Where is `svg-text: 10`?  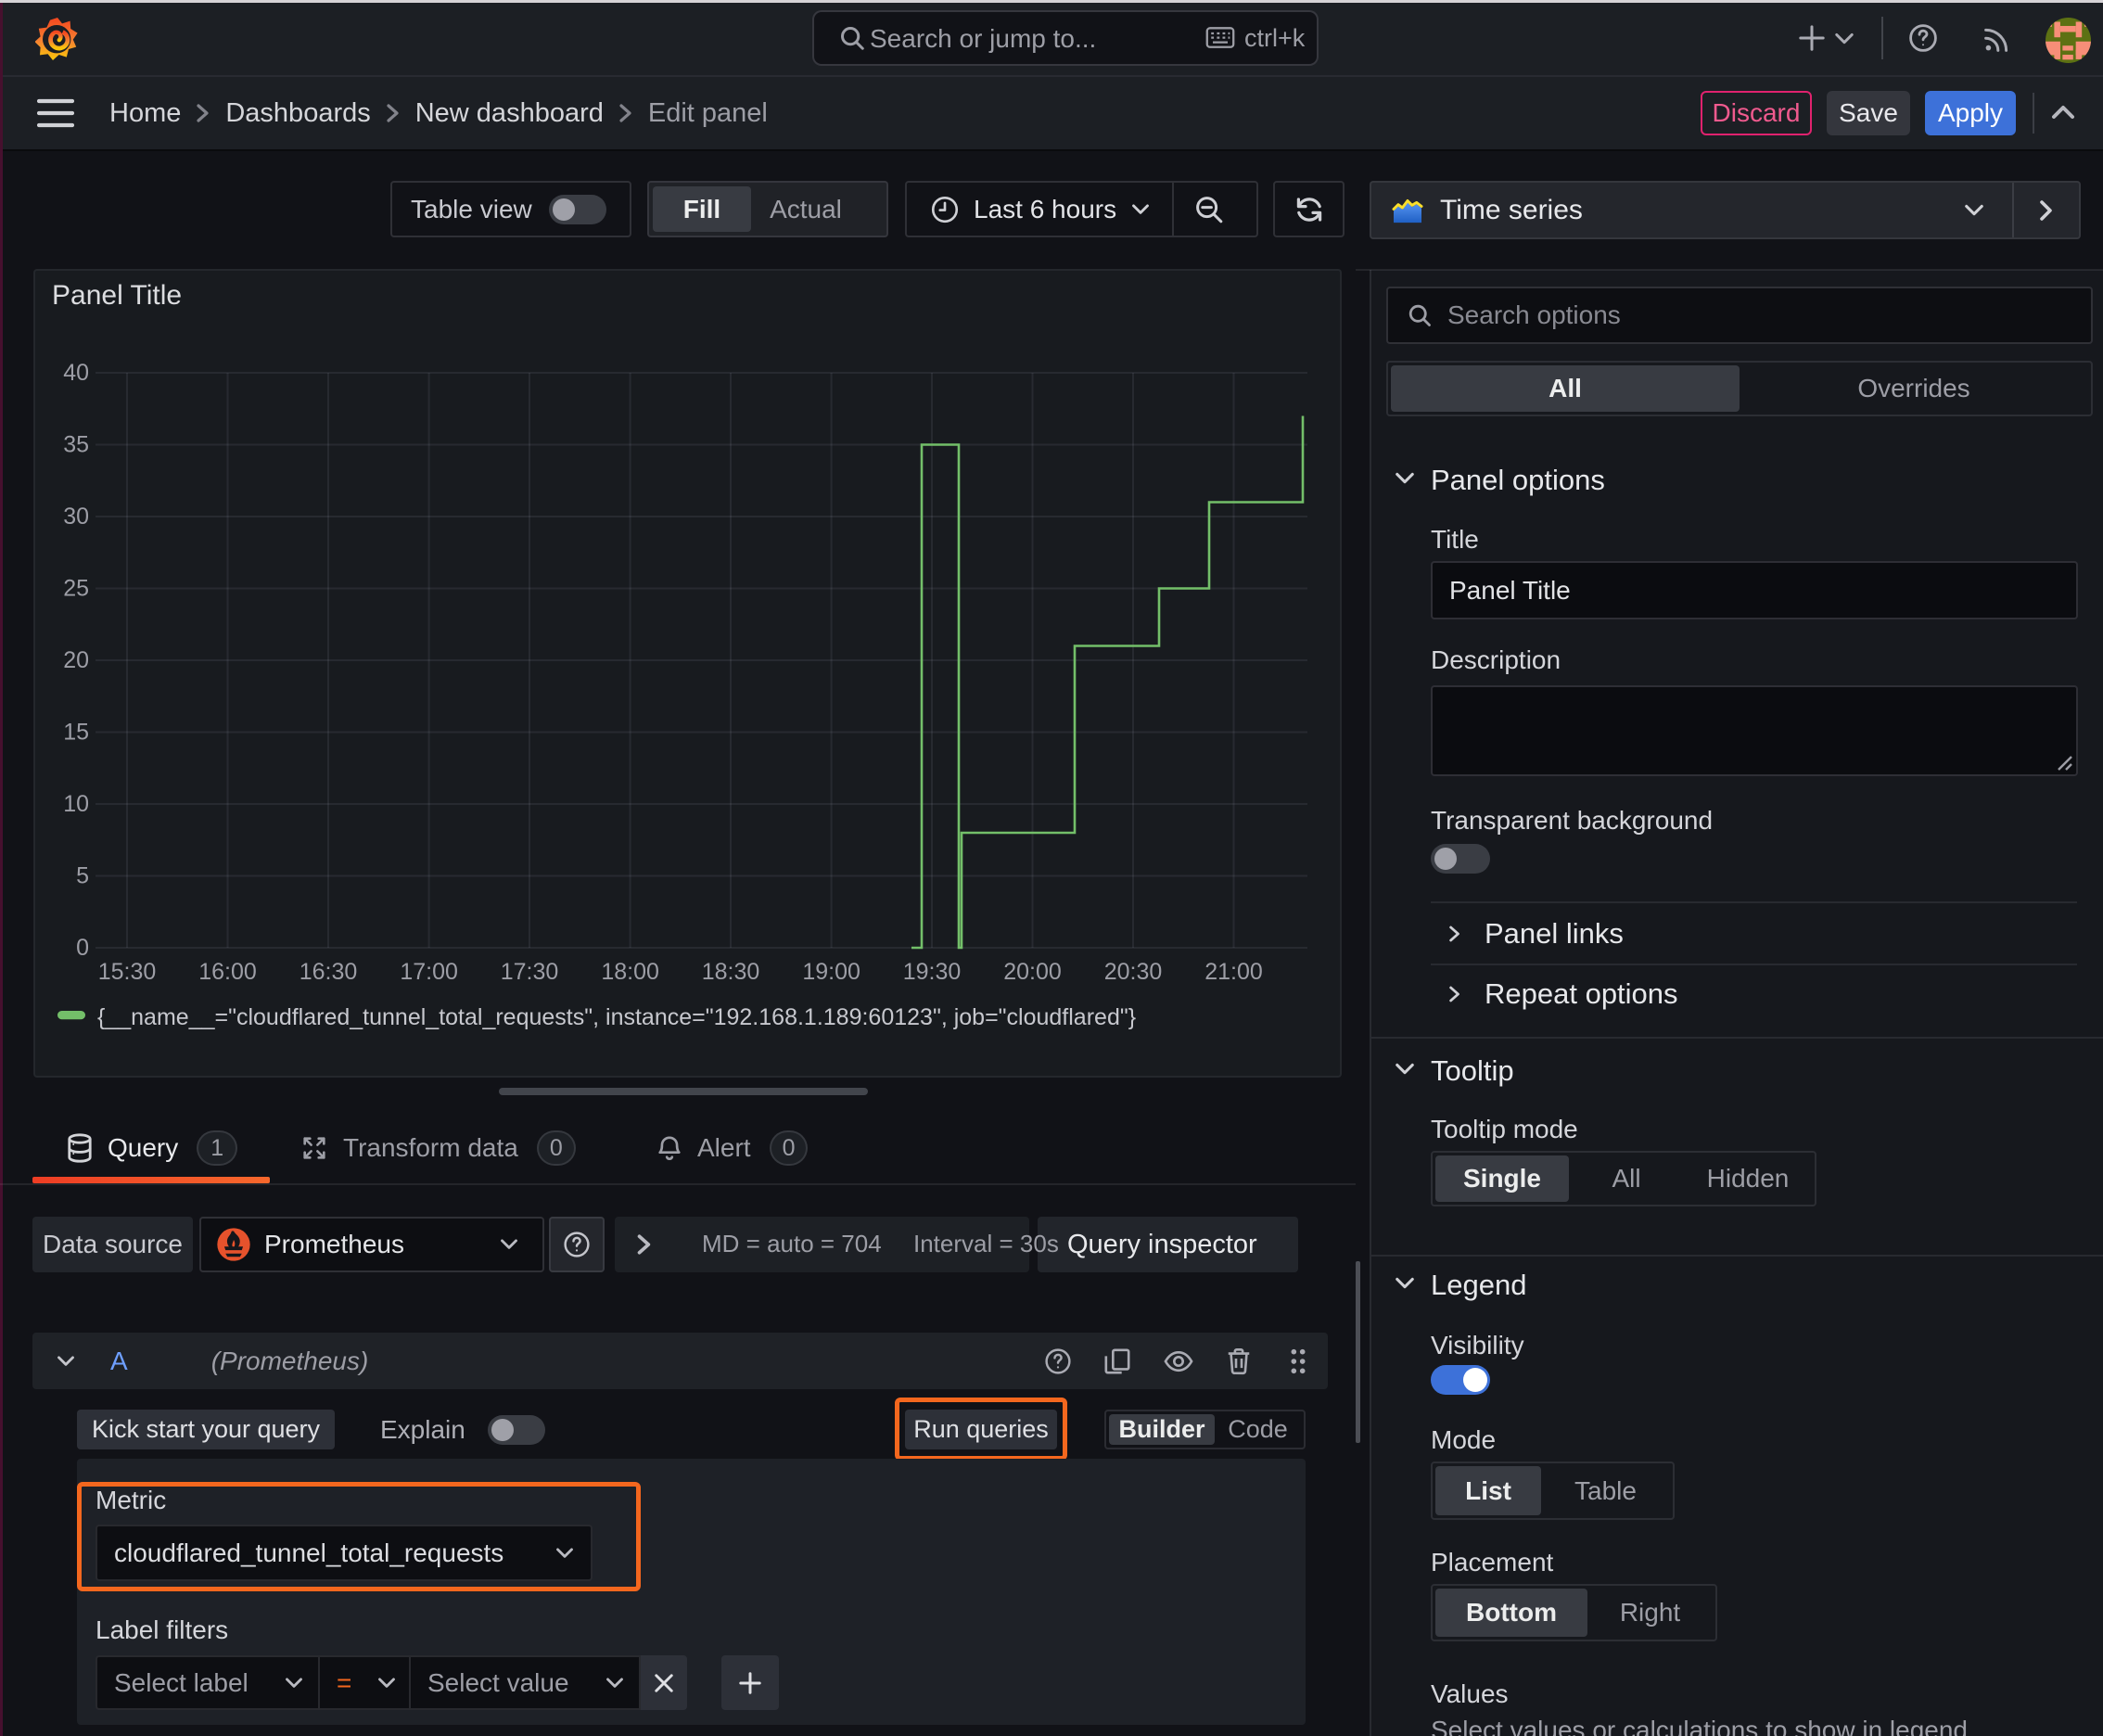 svg-text: 10 is located at coordinates (76, 804).